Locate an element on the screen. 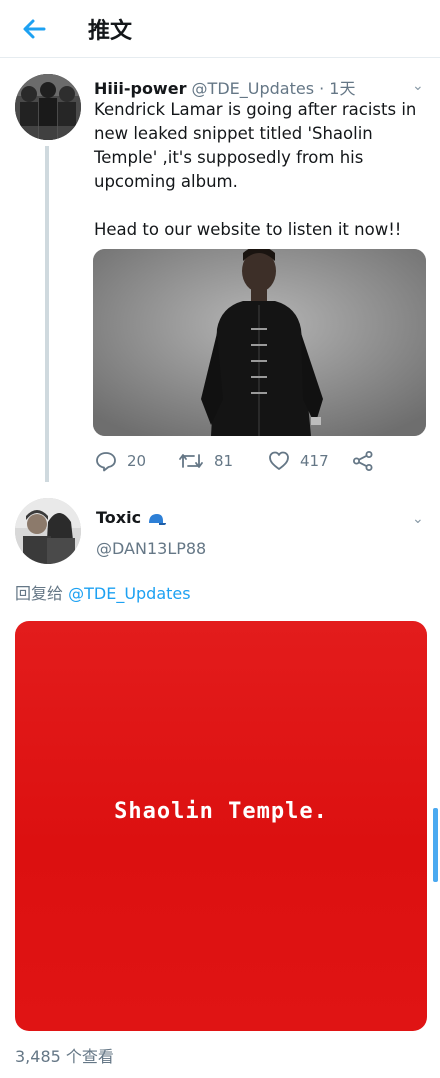 Image resolution: width=440 pixels, height=1078 pixels. tweet-header: Hiii-power @TDE_Updates · 1天 is located at coordinates (224, 87).